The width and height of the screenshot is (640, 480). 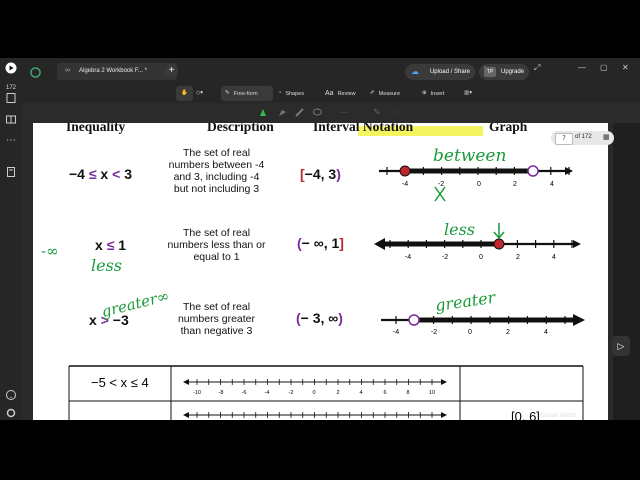 I want to click on upload-share-button: ☁ Upload / Share, so click(x=440, y=72).